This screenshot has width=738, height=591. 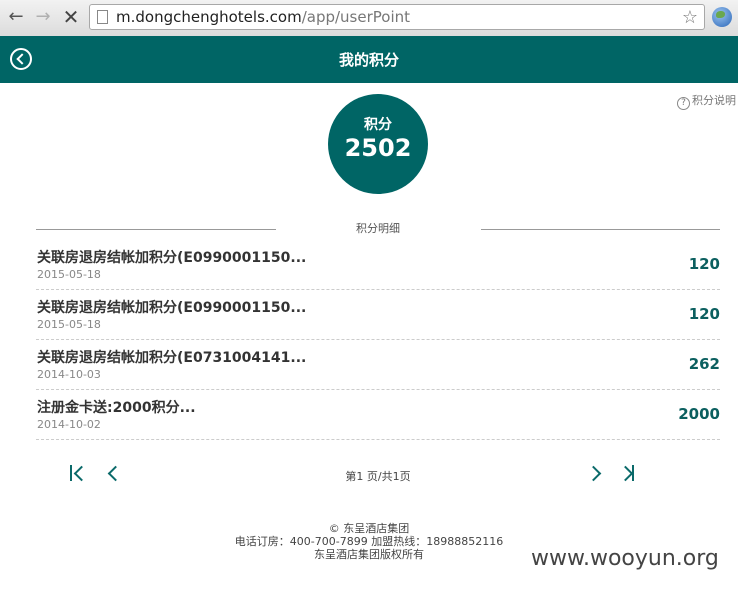 I want to click on points-help-link: ? 积分说明, so click(x=706, y=101).